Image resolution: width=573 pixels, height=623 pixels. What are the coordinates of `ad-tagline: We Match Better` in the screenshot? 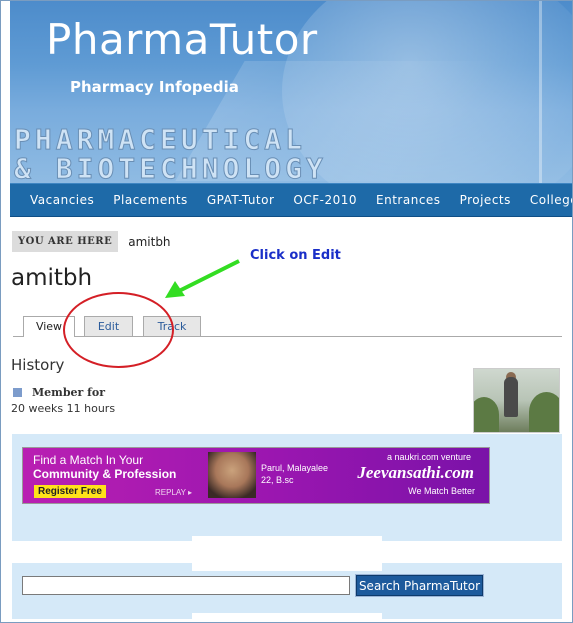 It's located at (441, 491).